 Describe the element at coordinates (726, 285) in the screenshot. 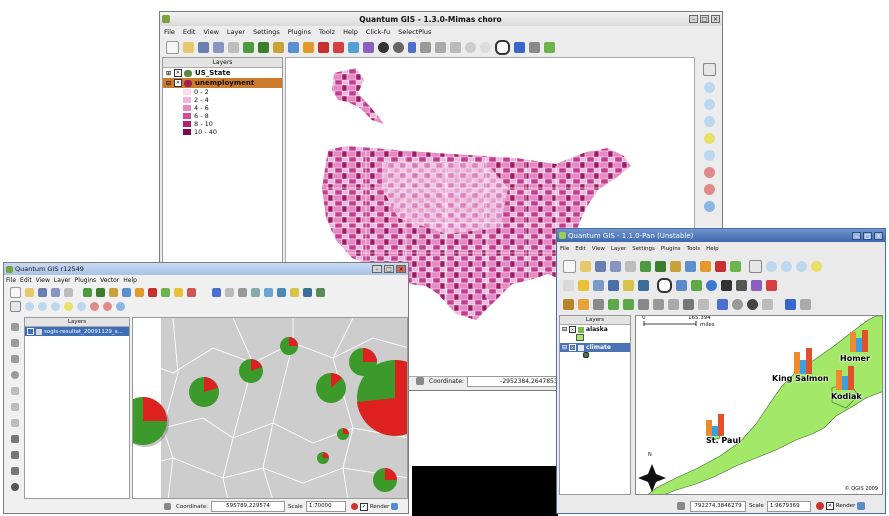

I see `north-arrow-icon` at that location.